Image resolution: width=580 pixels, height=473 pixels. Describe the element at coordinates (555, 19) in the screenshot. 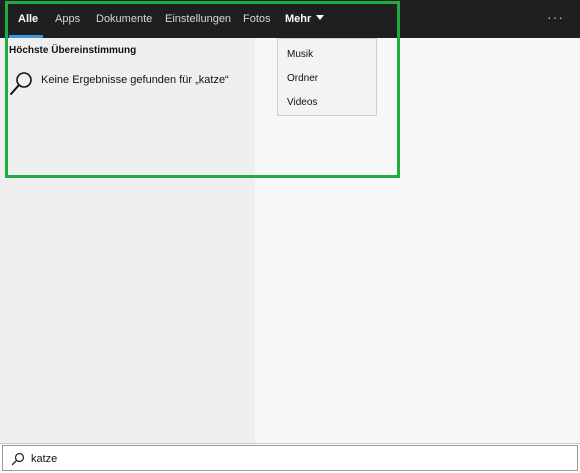

I see `overflow-menu-button: ···` at that location.